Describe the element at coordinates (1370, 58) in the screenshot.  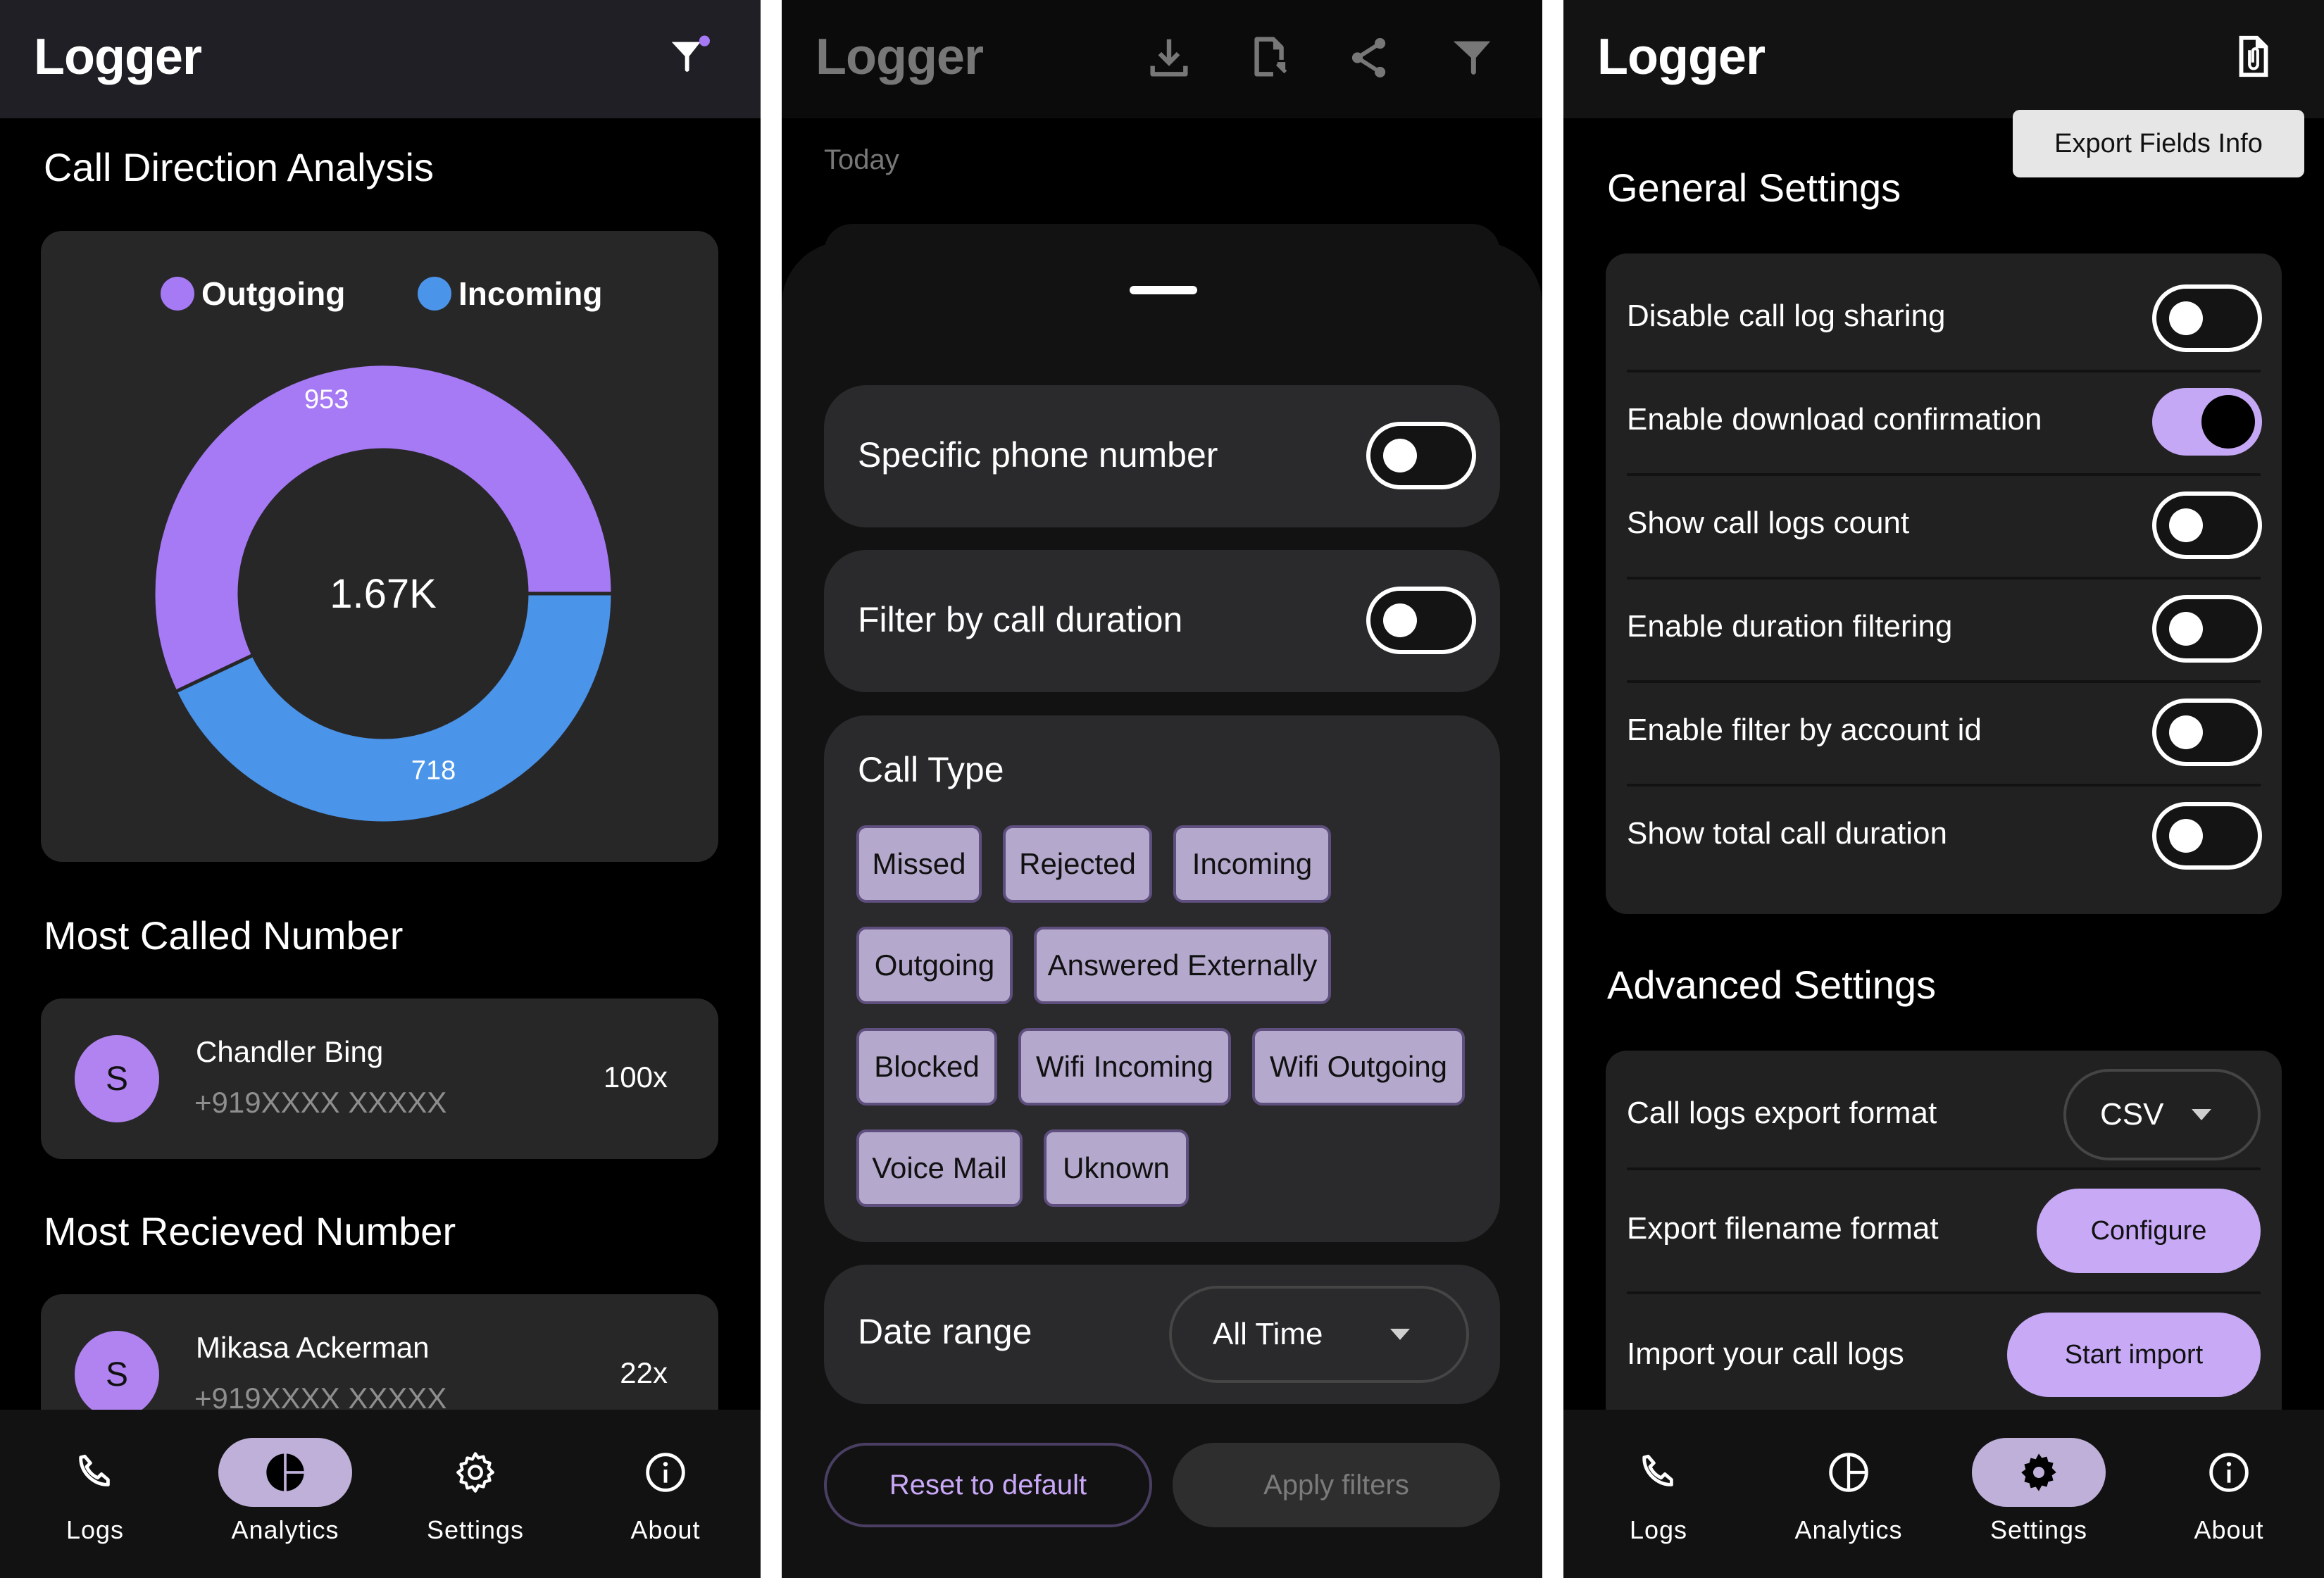
I see `share-icon` at that location.